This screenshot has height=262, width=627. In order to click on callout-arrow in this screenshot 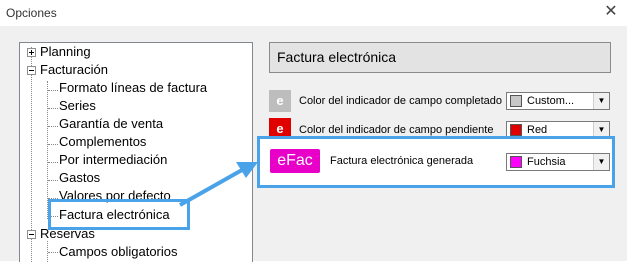, I will do `click(218, 184)`.